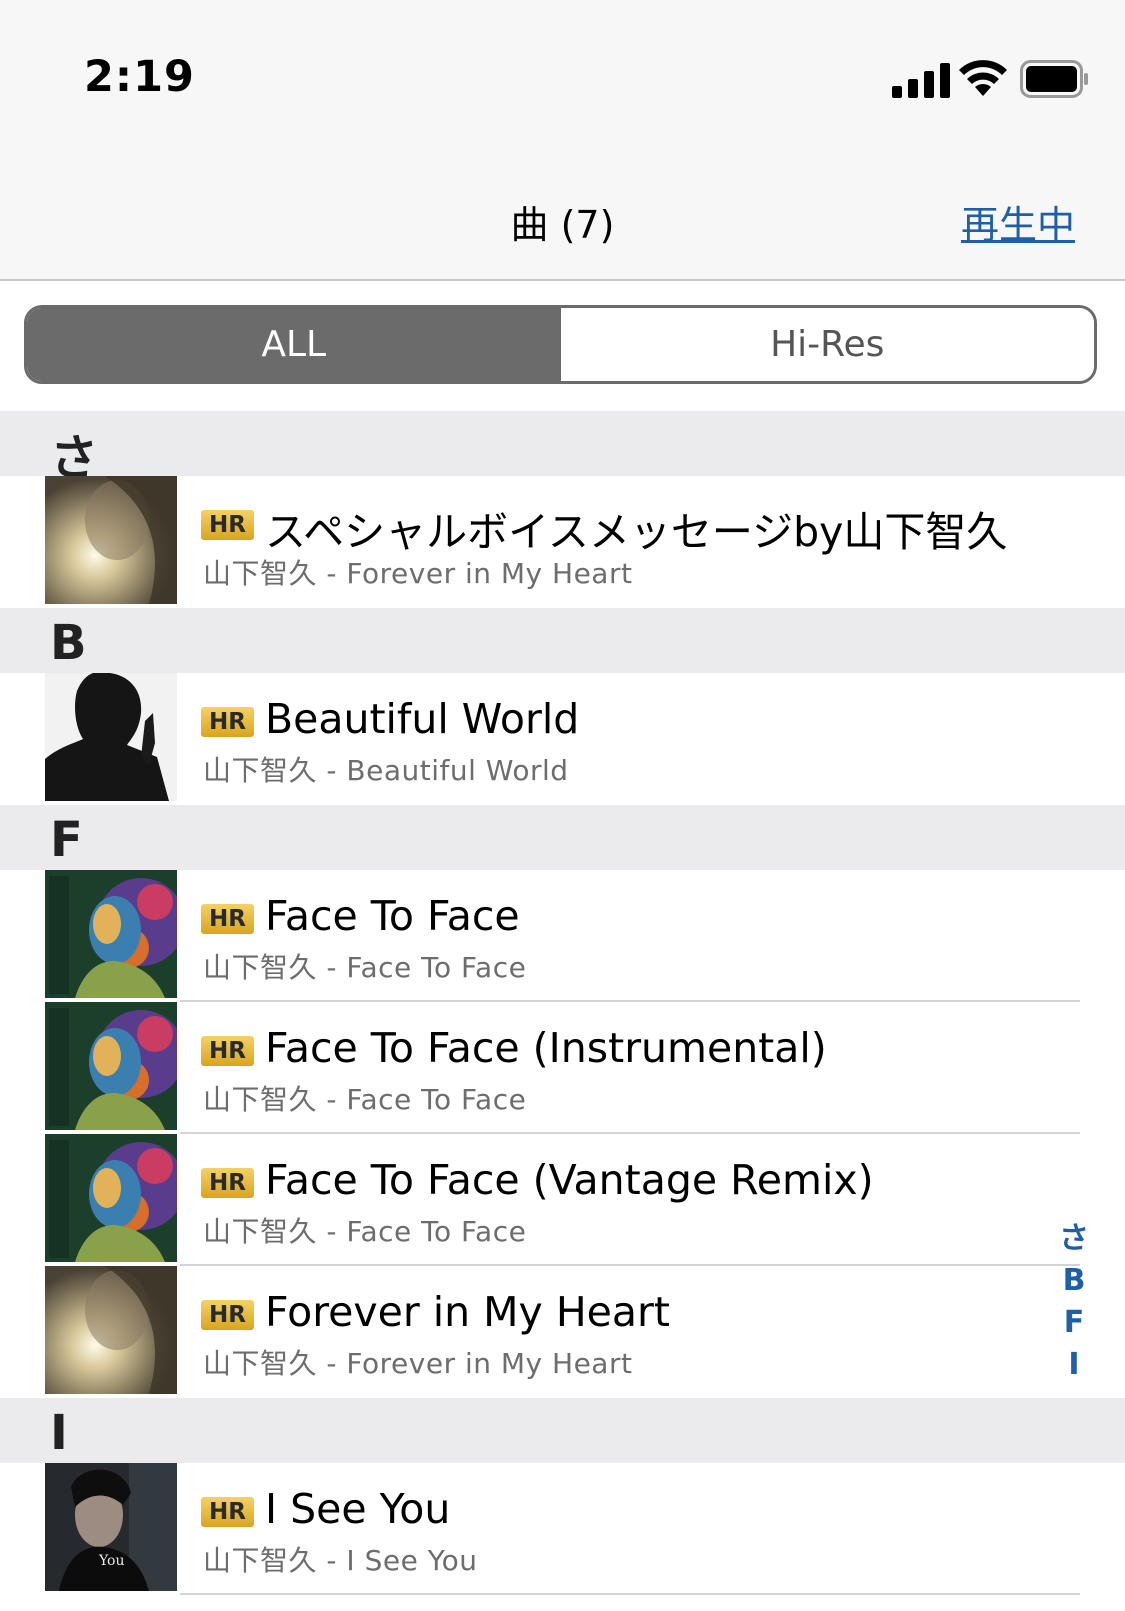 The height and width of the screenshot is (1611, 1125). Describe the element at coordinates (340, 1560) in the screenshot. I see `song-subtitle: 山下智久 - I See You` at that location.